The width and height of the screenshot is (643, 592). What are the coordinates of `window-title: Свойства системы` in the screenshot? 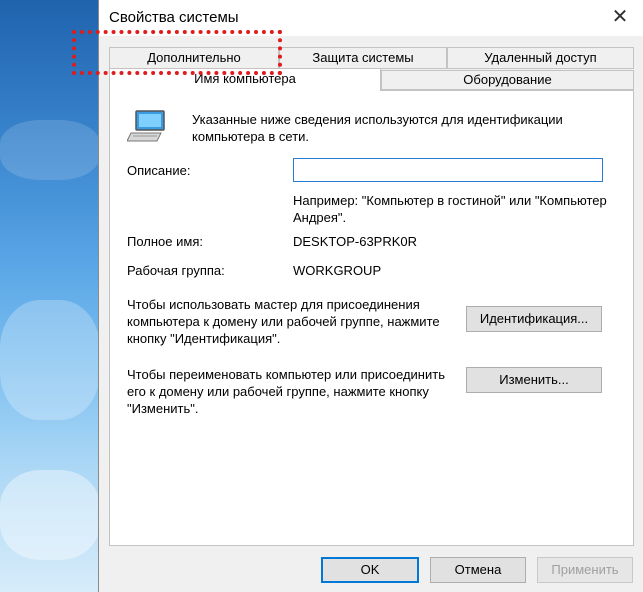 It's located at (174, 17).